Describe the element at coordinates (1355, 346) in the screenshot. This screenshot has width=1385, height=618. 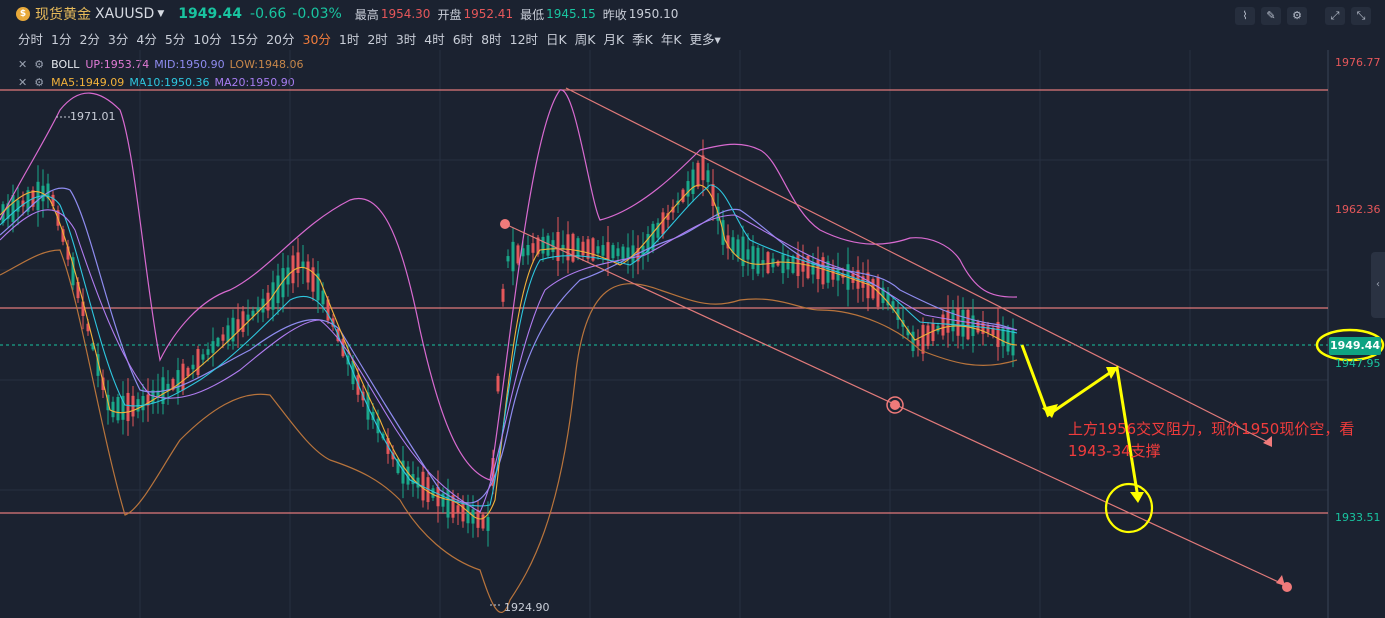
I see `current-price-tag: 1949.44` at that location.